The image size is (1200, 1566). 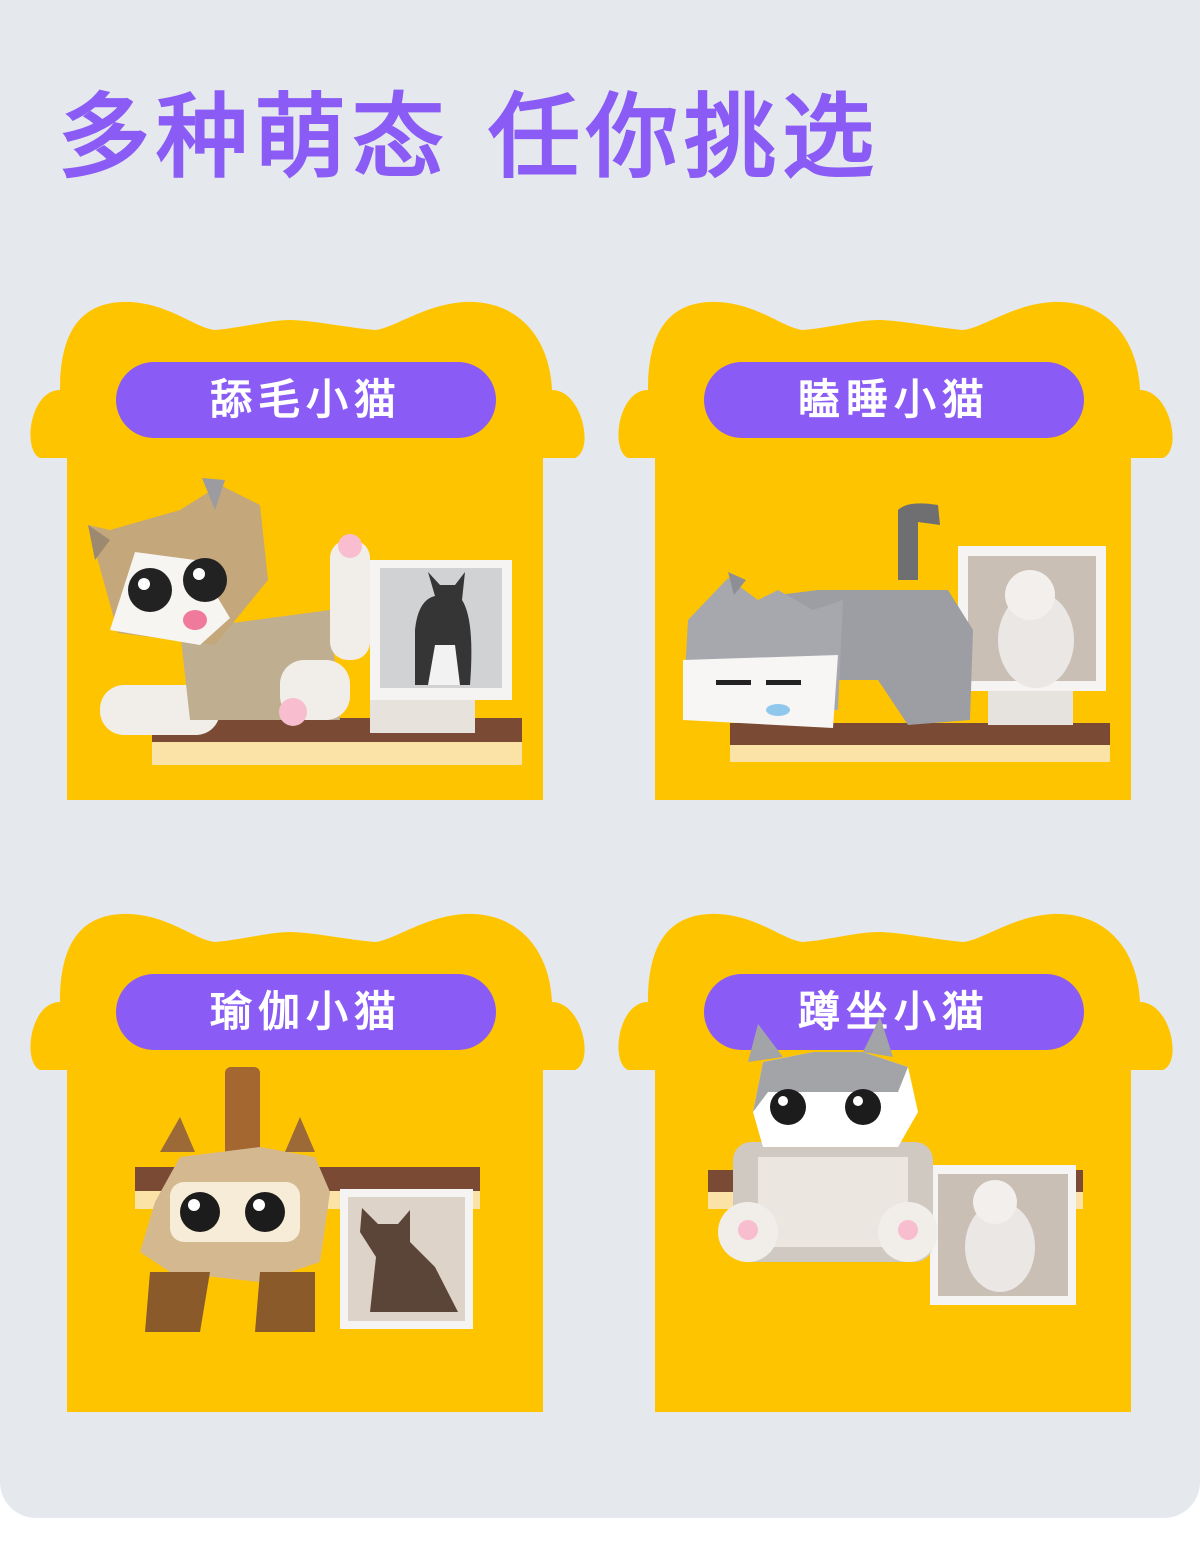 What do you see at coordinates (305, 621) in the screenshot?
I see `licking-cat-figure` at bounding box center [305, 621].